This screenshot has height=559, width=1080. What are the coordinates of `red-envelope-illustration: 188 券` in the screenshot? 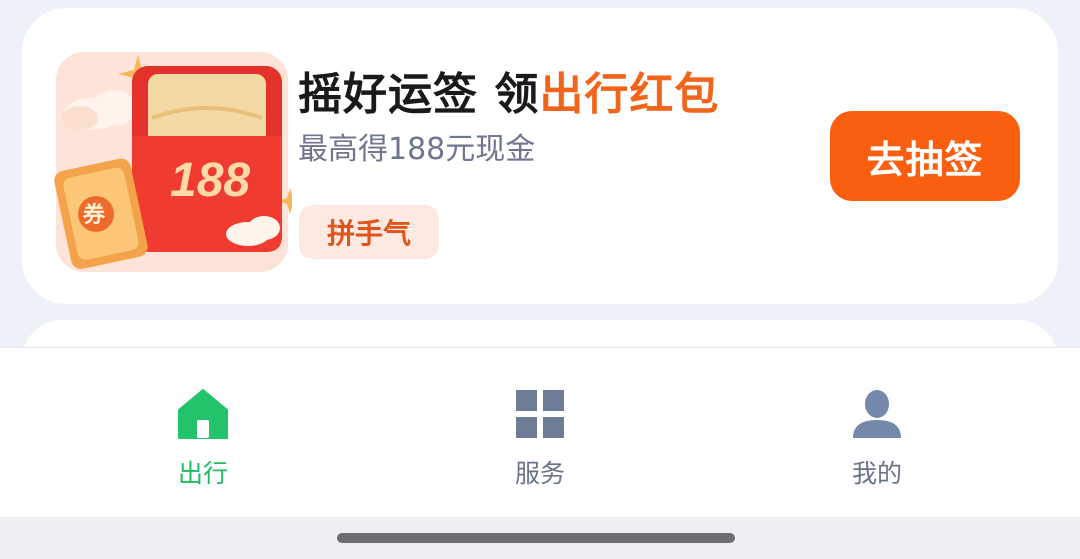 It's located at (173, 162).